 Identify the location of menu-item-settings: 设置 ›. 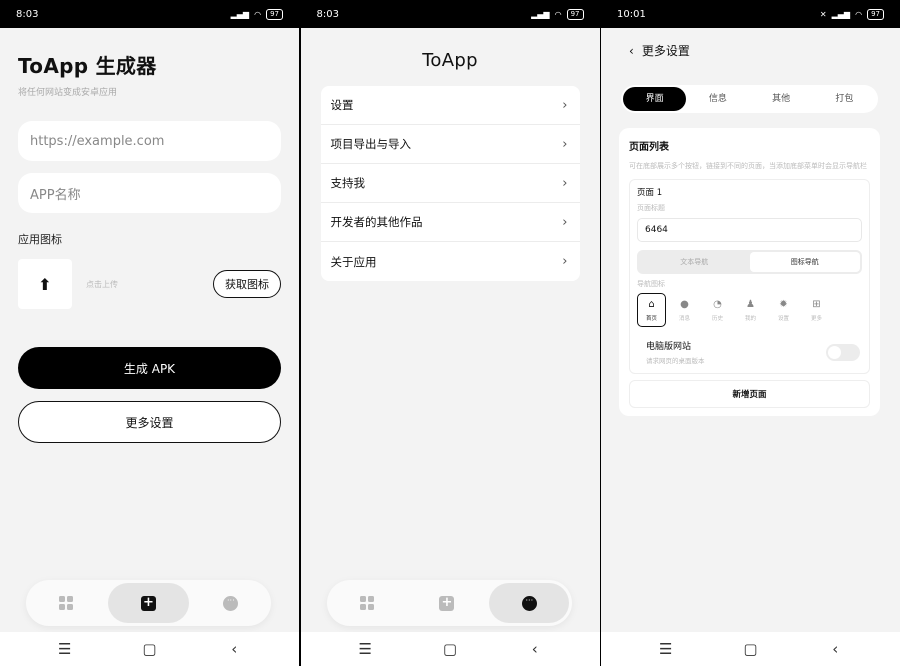
(450, 105).